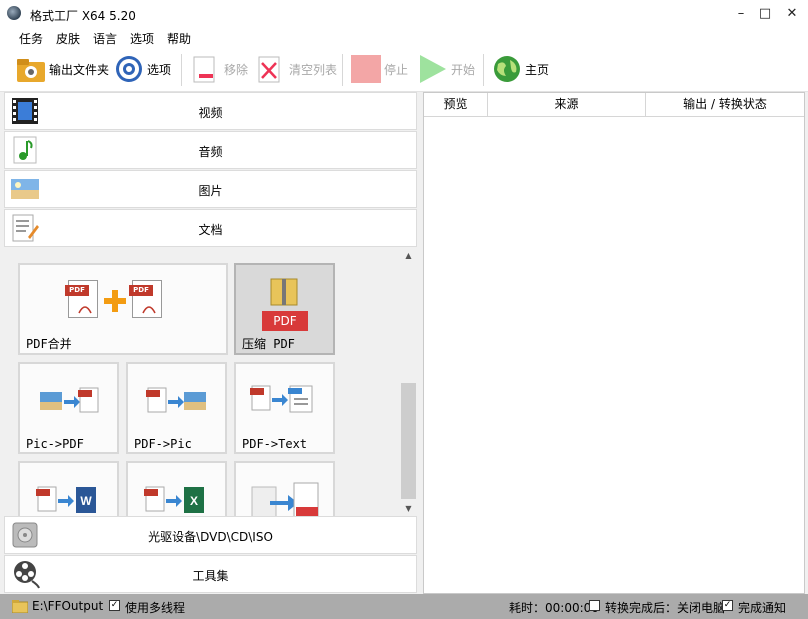  I want to click on compress-pdf-icon: PDF, so click(286, 304).